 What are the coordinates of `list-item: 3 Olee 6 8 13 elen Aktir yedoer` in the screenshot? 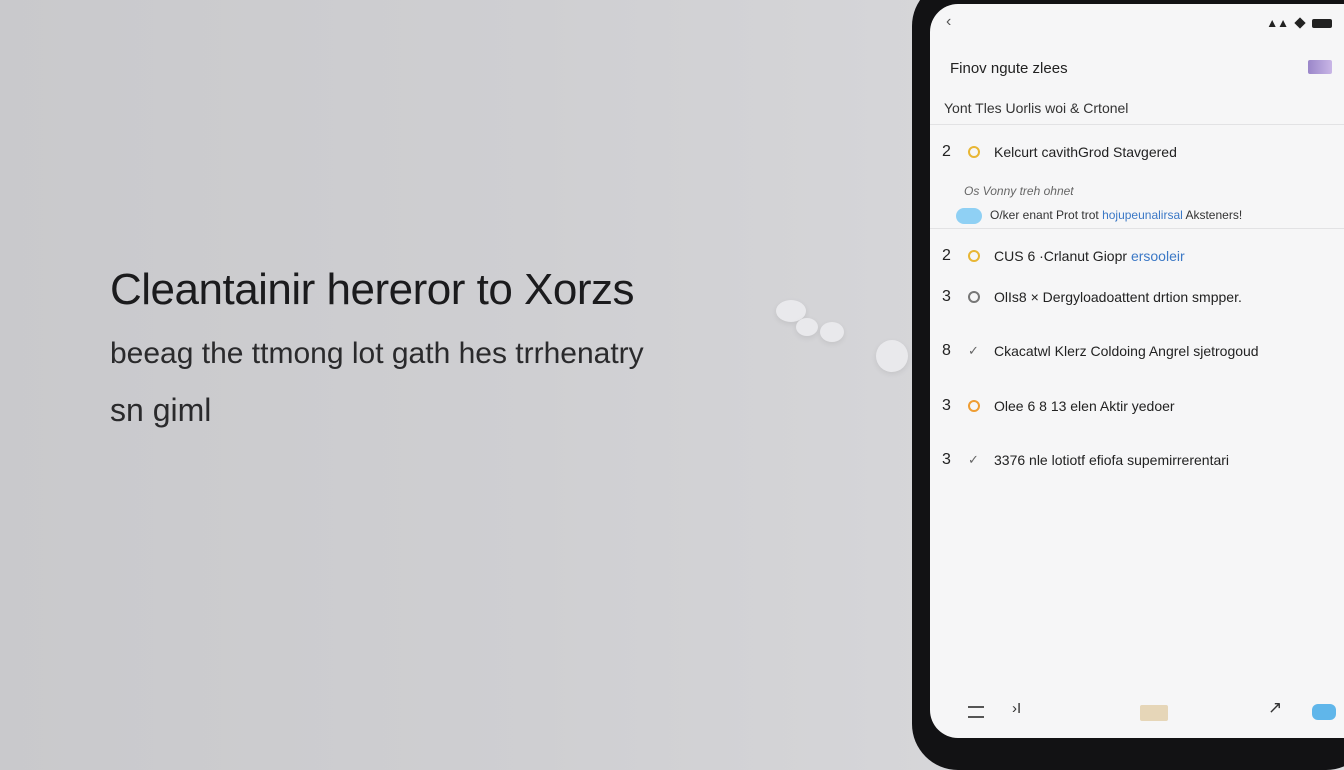 It's located at (1137, 406).